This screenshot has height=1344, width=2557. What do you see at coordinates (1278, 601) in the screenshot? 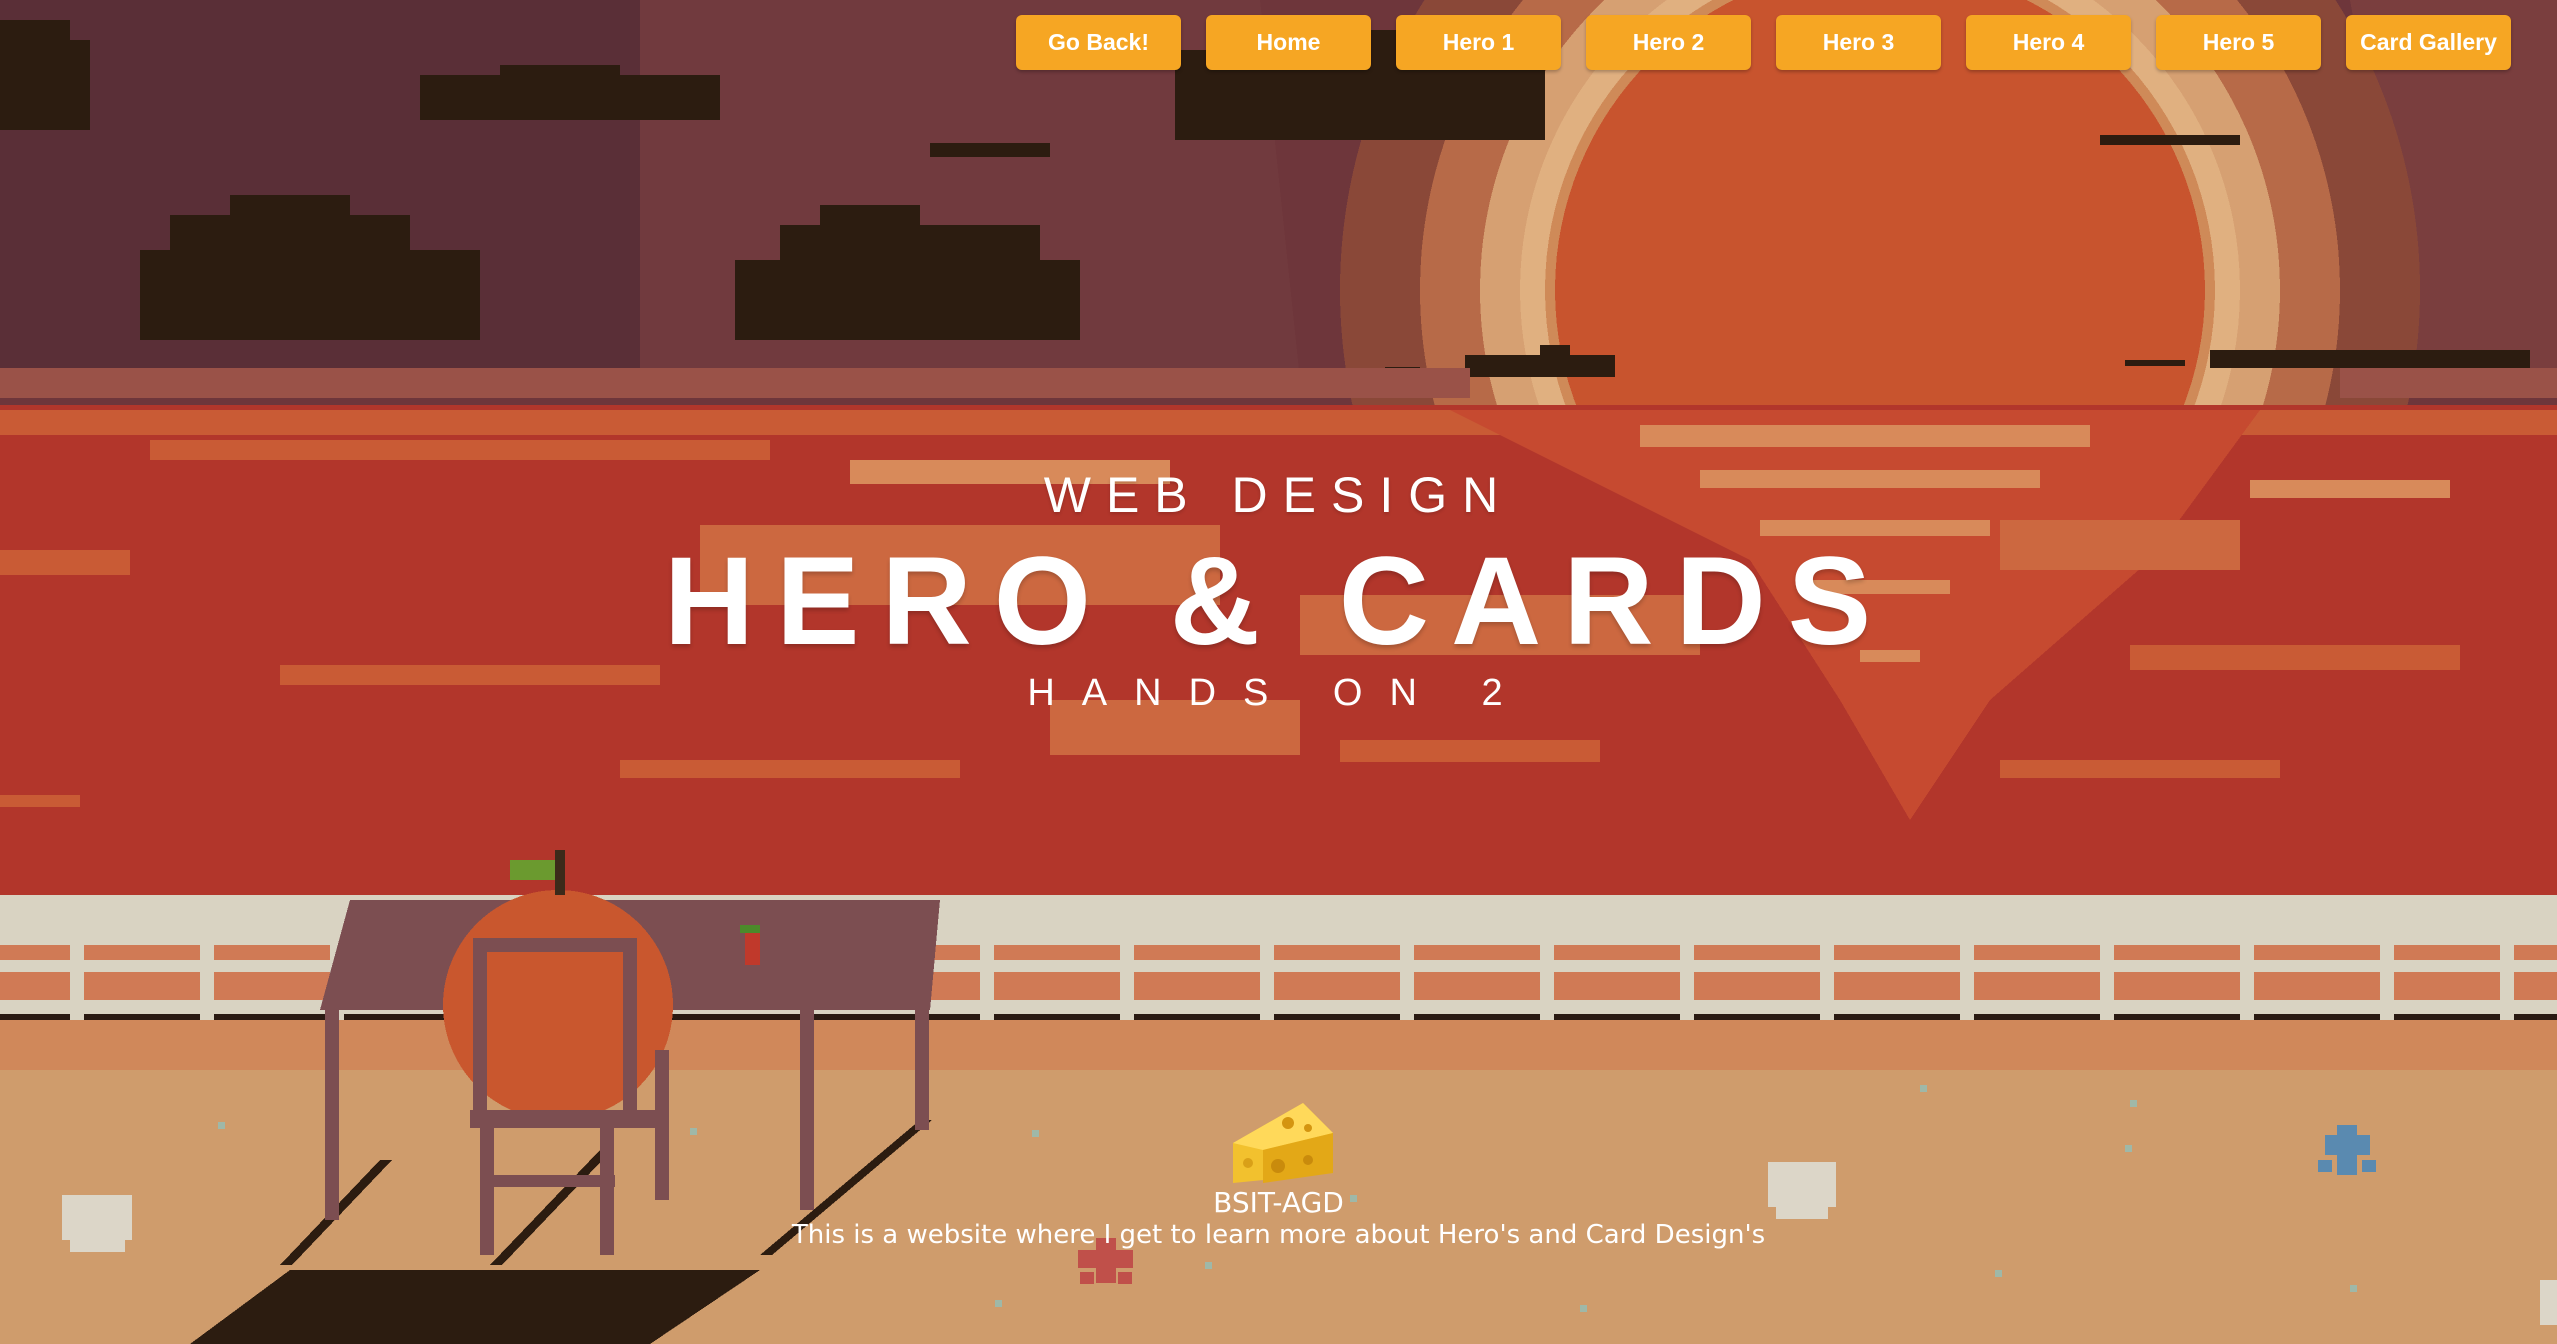
I see `hero-title: HERO & CARDS` at bounding box center [1278, 601].